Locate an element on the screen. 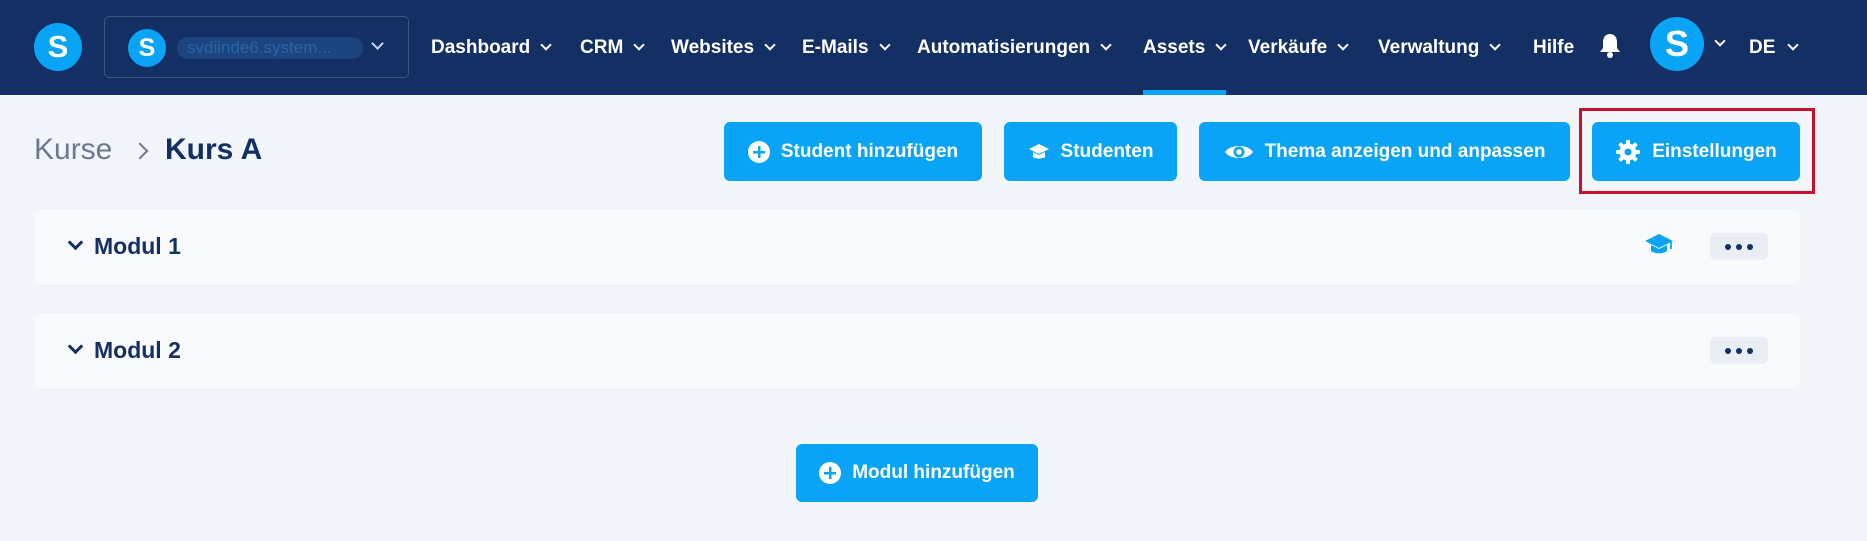 The height and width of the screenshot is (541, 1867). nav-automatisierungen-label: Automatisierungen is located at coordinates (1004, 47).